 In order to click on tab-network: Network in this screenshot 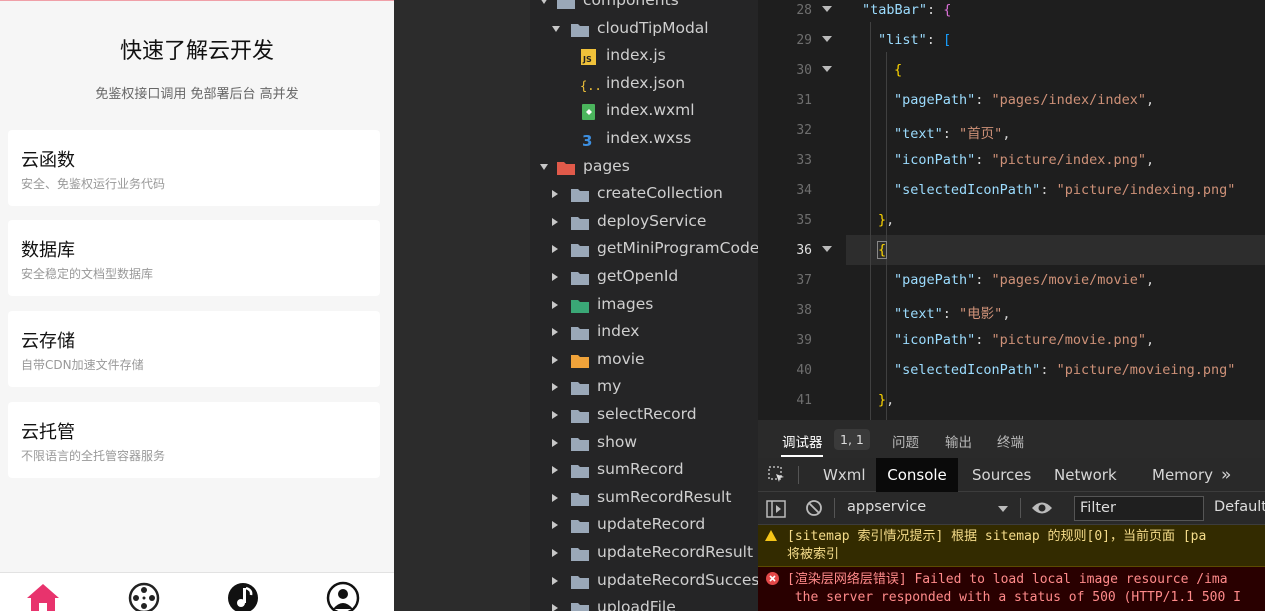, I will do `click(1085, 475)`.